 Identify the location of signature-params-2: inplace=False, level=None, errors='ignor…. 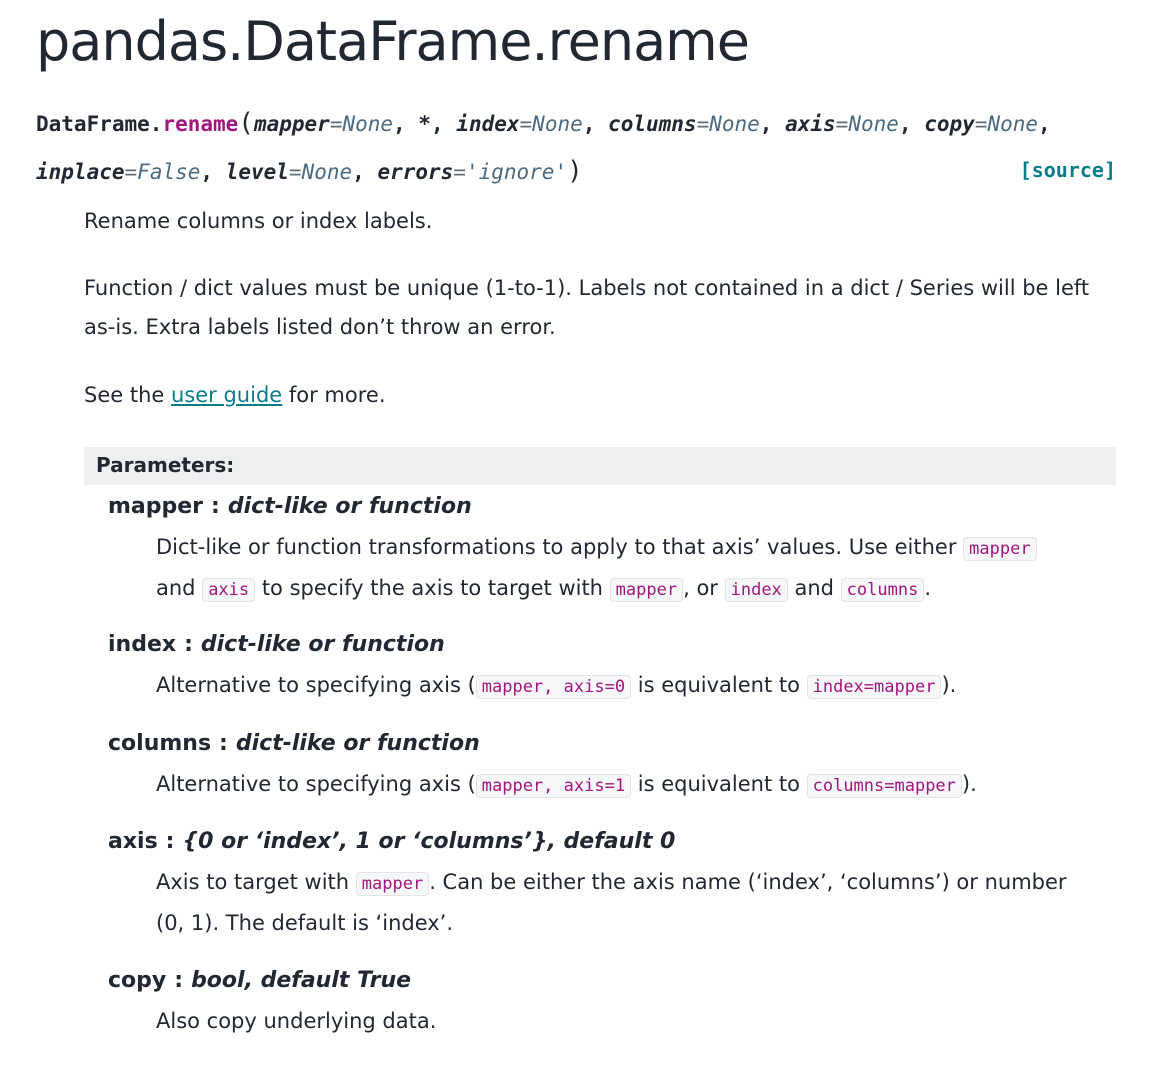
(301, 172).